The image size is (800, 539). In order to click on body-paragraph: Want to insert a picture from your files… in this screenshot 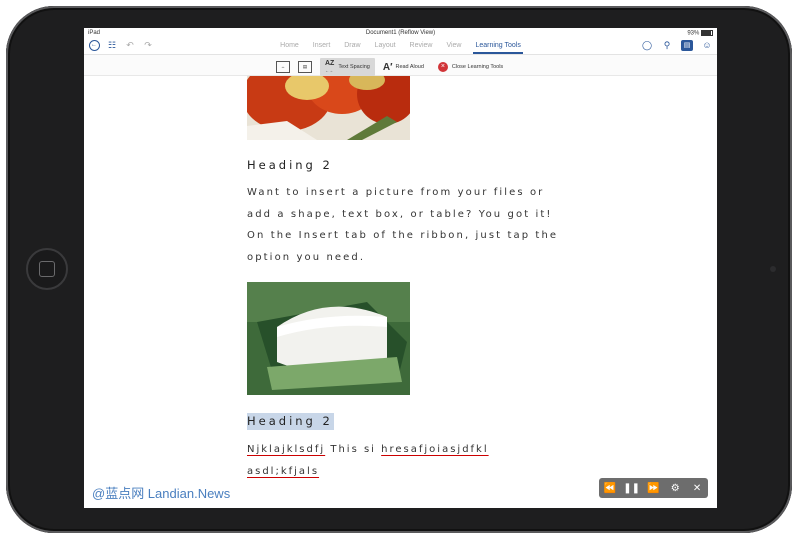, I will do `click(403, 225)`.